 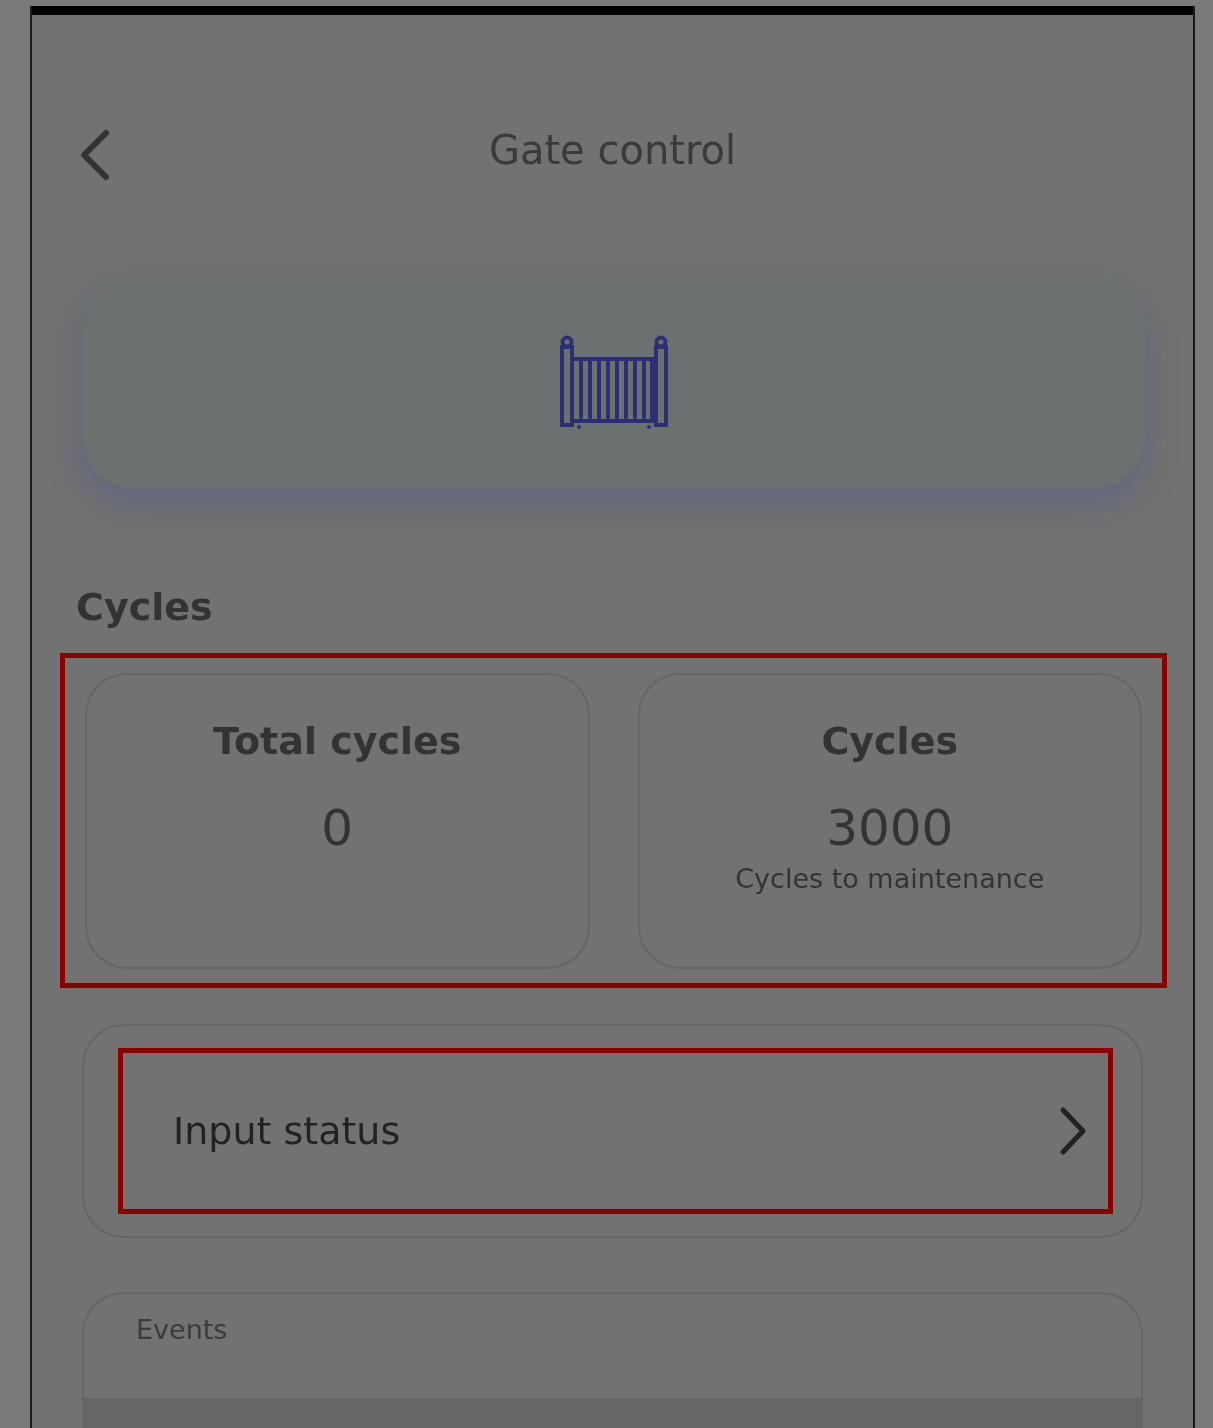 What do you see at coordinates (337, 828) in the screenshot?
I see `stat-value: 0` at bounding box center [337, 828].